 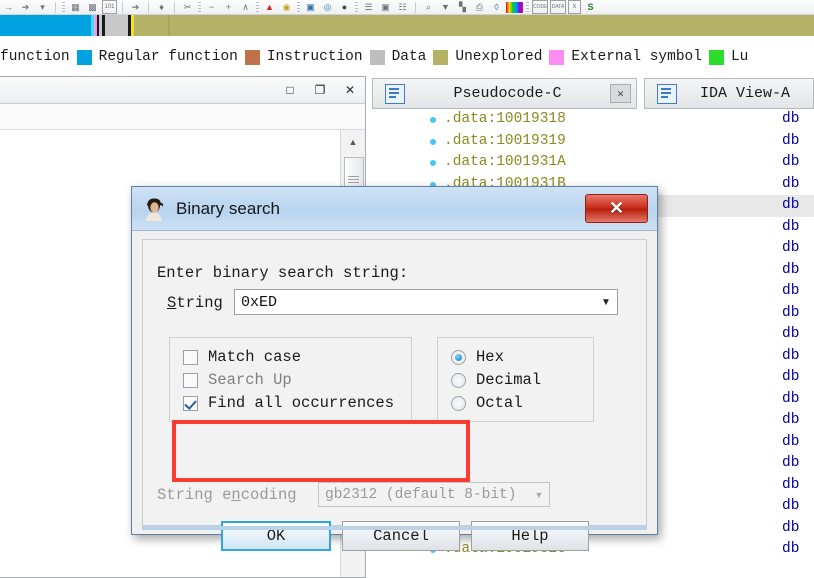 I want to click on option-label: Search Up, so click(x=250, y=380).